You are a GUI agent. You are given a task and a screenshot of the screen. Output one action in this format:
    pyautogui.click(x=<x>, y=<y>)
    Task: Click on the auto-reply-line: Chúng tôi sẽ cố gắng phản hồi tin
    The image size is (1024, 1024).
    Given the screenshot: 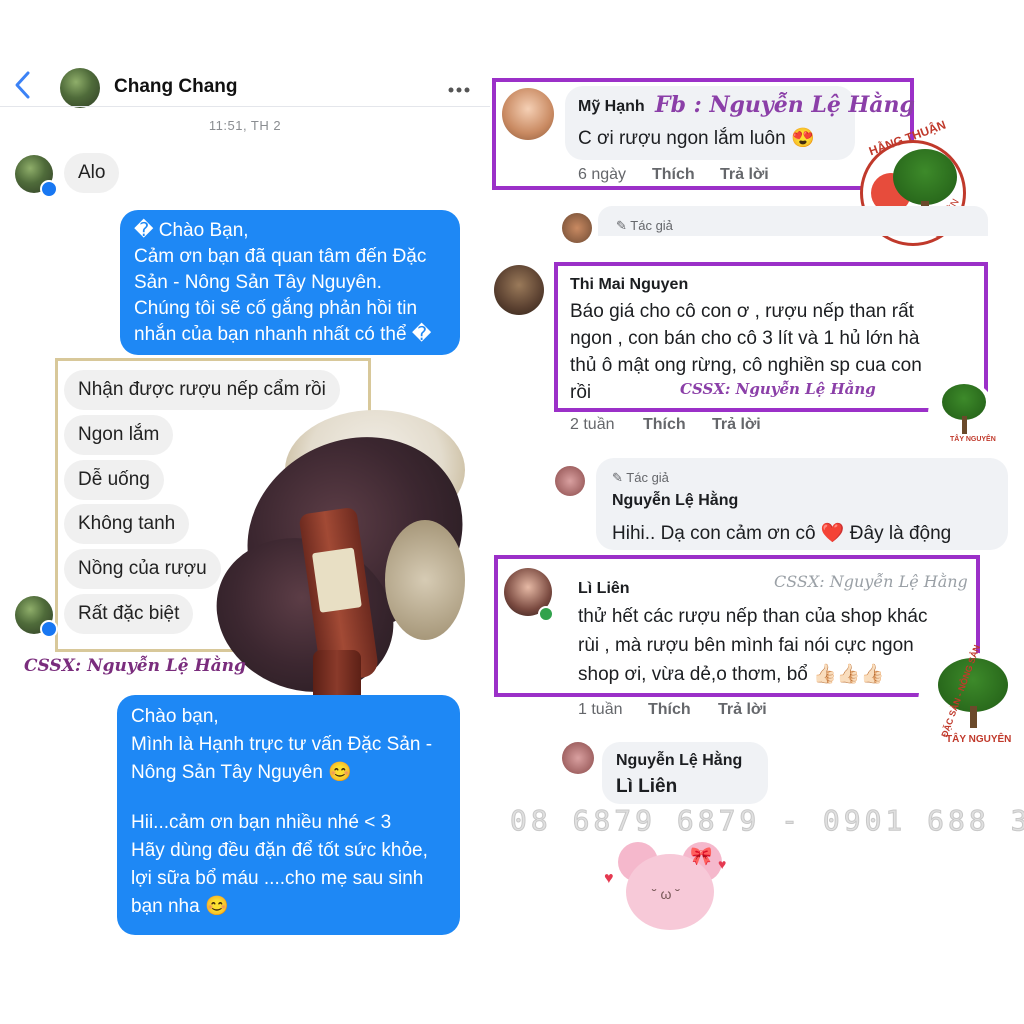 What is the action you would take?
    pyautogui.click(x=276, y=308)
    